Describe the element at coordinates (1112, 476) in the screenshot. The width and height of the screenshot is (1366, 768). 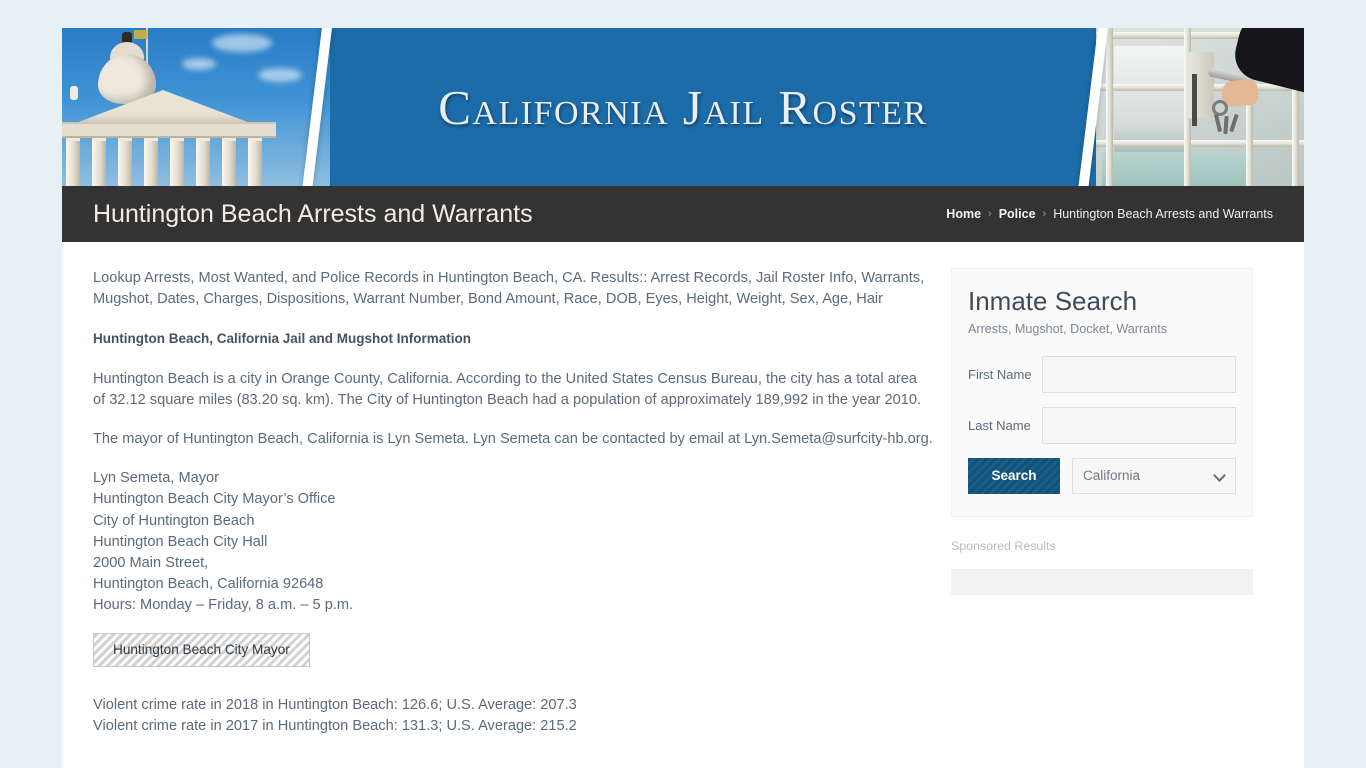
I see `state-select-value: California` at that location.